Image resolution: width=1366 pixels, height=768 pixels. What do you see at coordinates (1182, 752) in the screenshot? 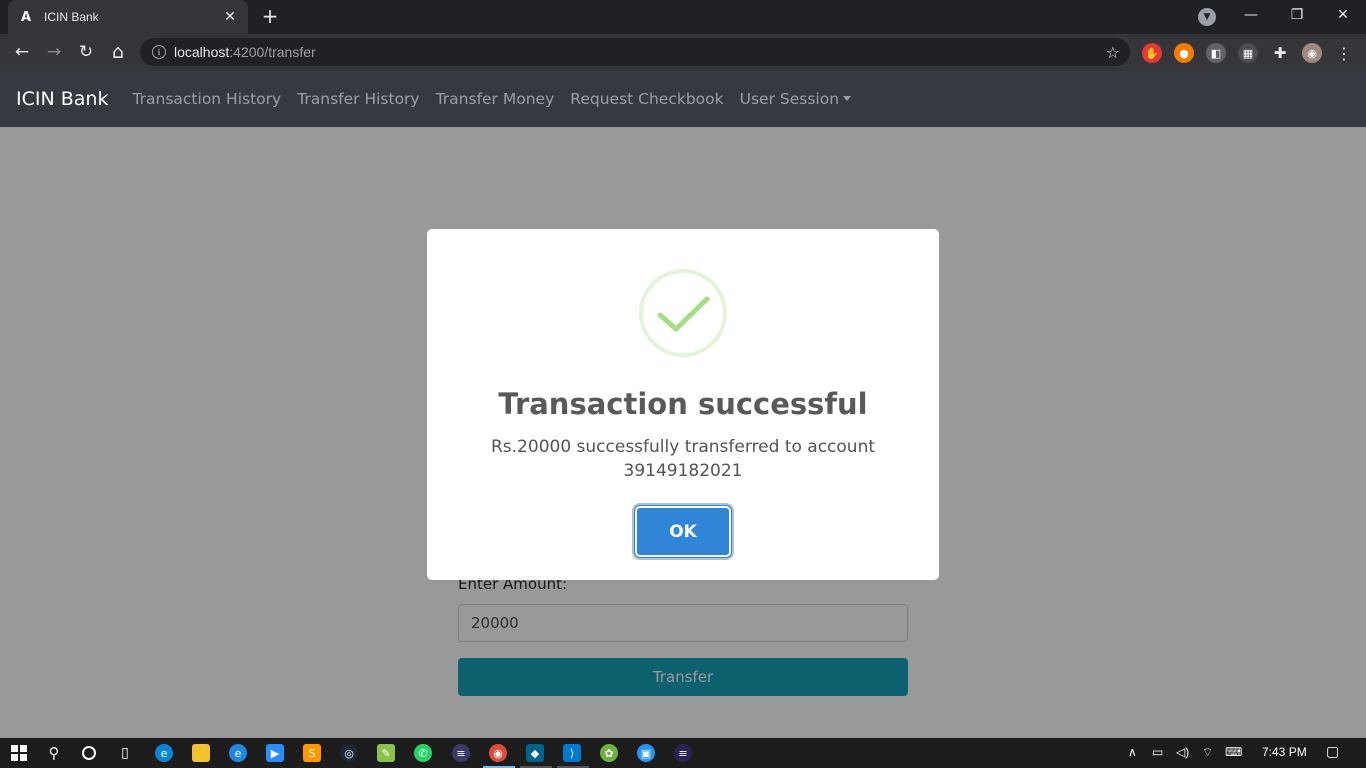
I see `volume-icon: ◁)` at bounding box center [1182, 752].